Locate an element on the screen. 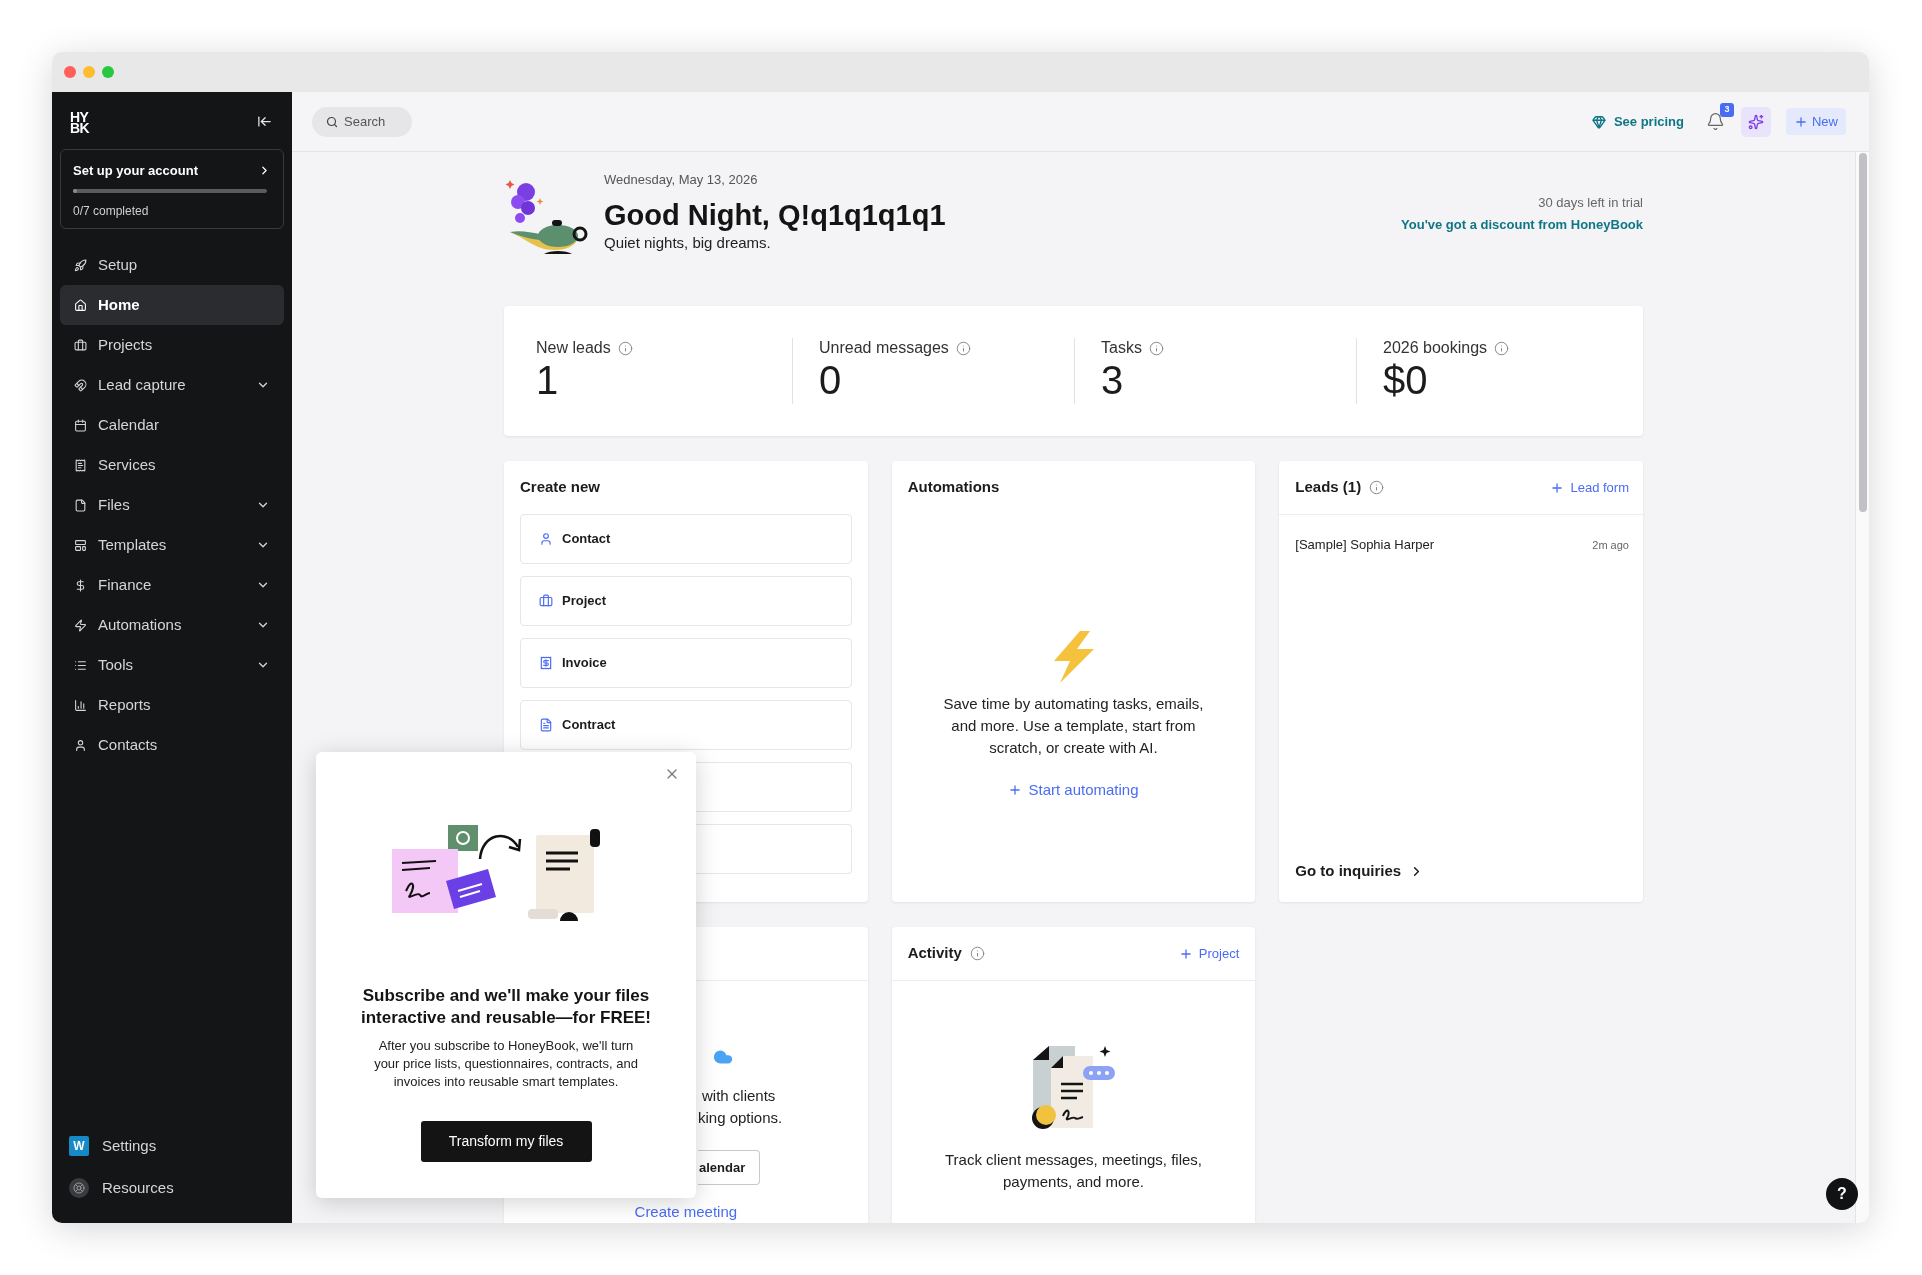 This screenshot has height=1275, width=1922. lead-time: 2m ago is located at coordinates (1610, 545).